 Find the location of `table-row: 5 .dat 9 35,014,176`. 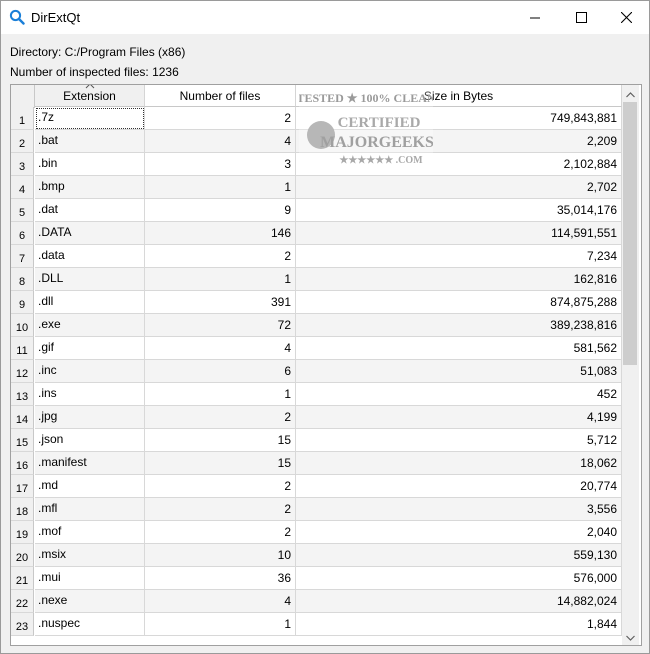

table-row: 5 .dat 9 35,014,176 is located at coordinates (316, 210).